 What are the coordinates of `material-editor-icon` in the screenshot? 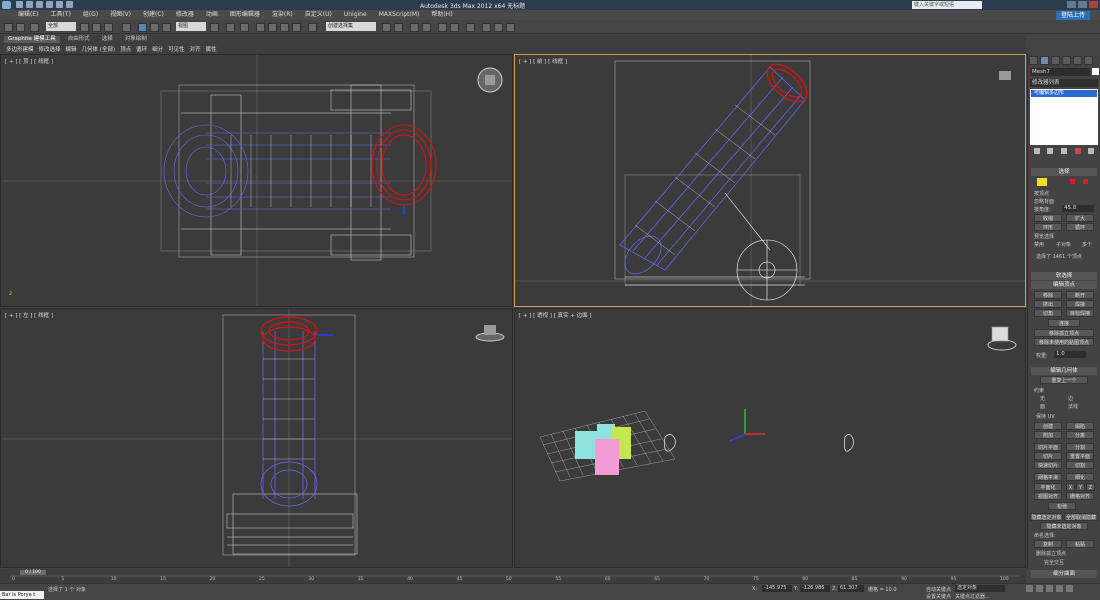 It's located at (470, 27).